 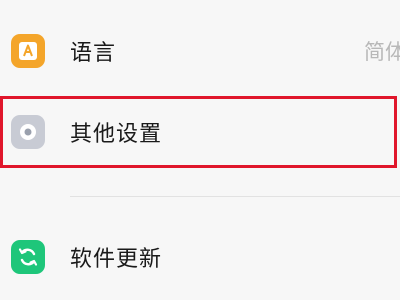 What do you see at coordinates (235, 196) in the screenshot?
I see `section-divider` at bounding box center [235, 196].